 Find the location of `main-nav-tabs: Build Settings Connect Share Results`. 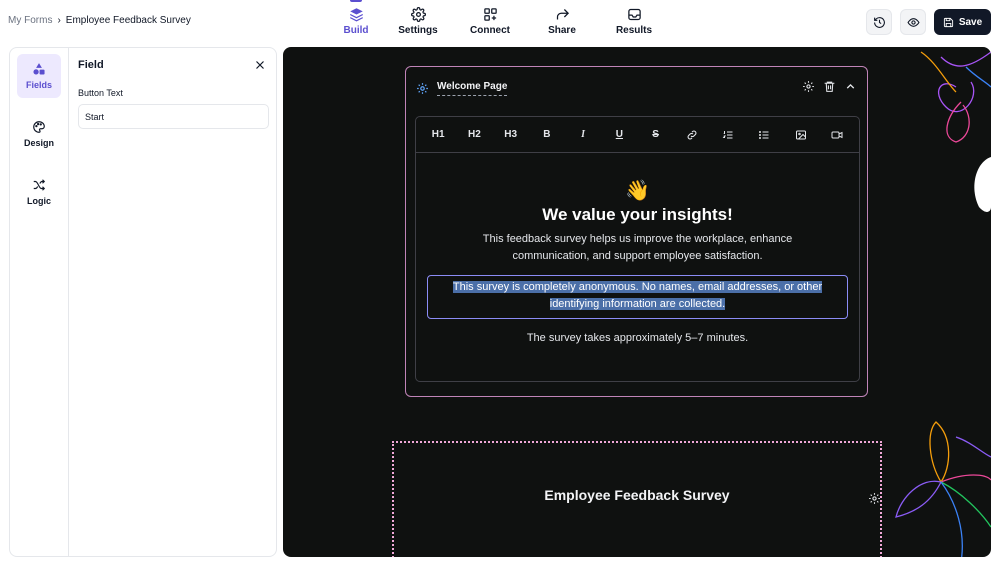

main-nav-tabs: Build Settings Connect Share Results is located at coordinates (500, 22).